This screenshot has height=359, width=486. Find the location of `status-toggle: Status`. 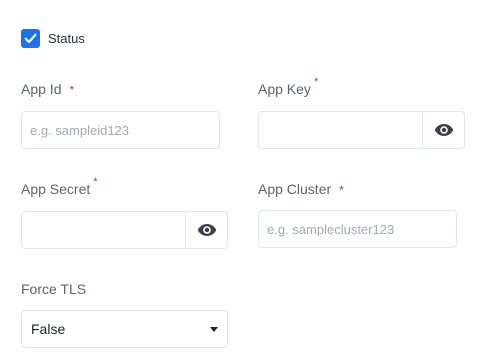

status-toggle: Status is located at coordinates (53, 38).